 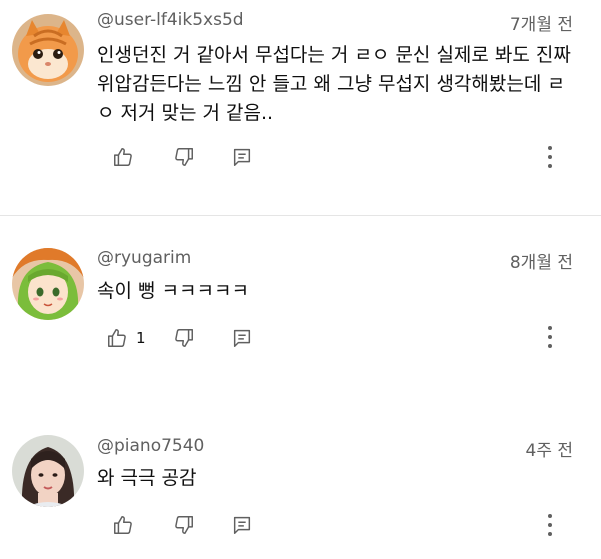 What do you see at coordinates (150, 446) in the screenshot?
I see `comment-author: @piano7540` at bounding box center [150, 446].